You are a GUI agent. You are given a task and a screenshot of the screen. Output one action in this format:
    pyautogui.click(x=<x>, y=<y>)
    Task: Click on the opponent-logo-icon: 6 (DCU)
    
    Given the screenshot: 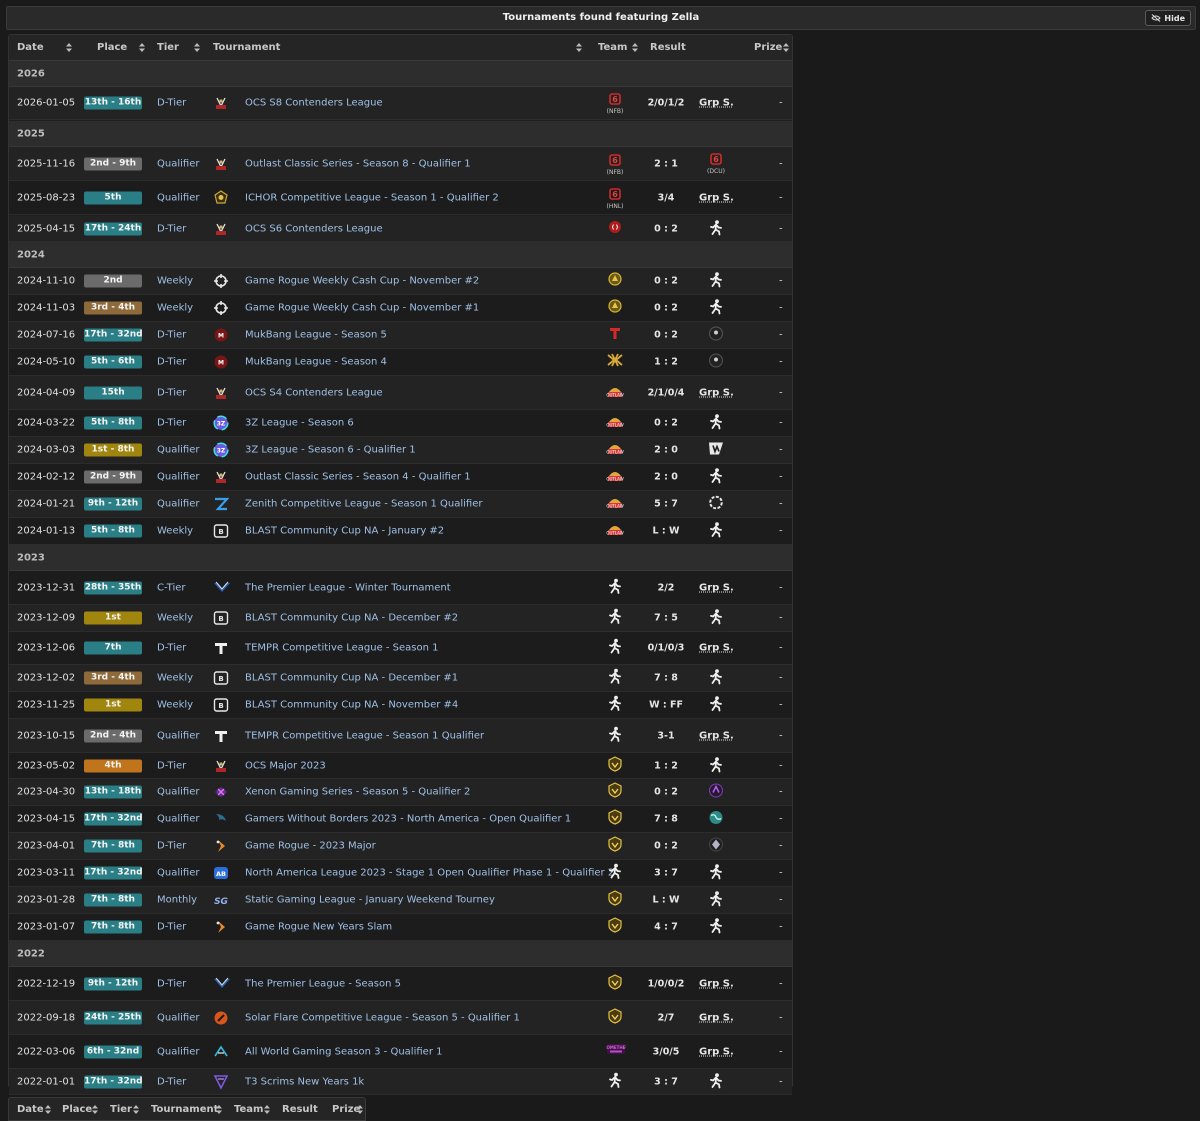 What is the action you would take?
    pyautogui.click(x=716, y=163)
    